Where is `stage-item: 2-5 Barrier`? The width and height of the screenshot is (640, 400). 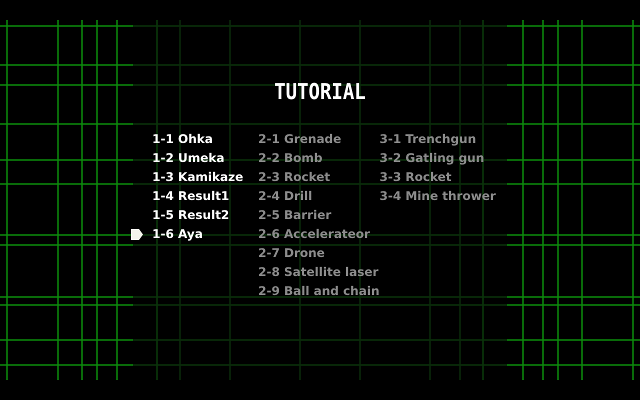
stage-item: 2-5 Barrier is located at coordinates (295, 215).